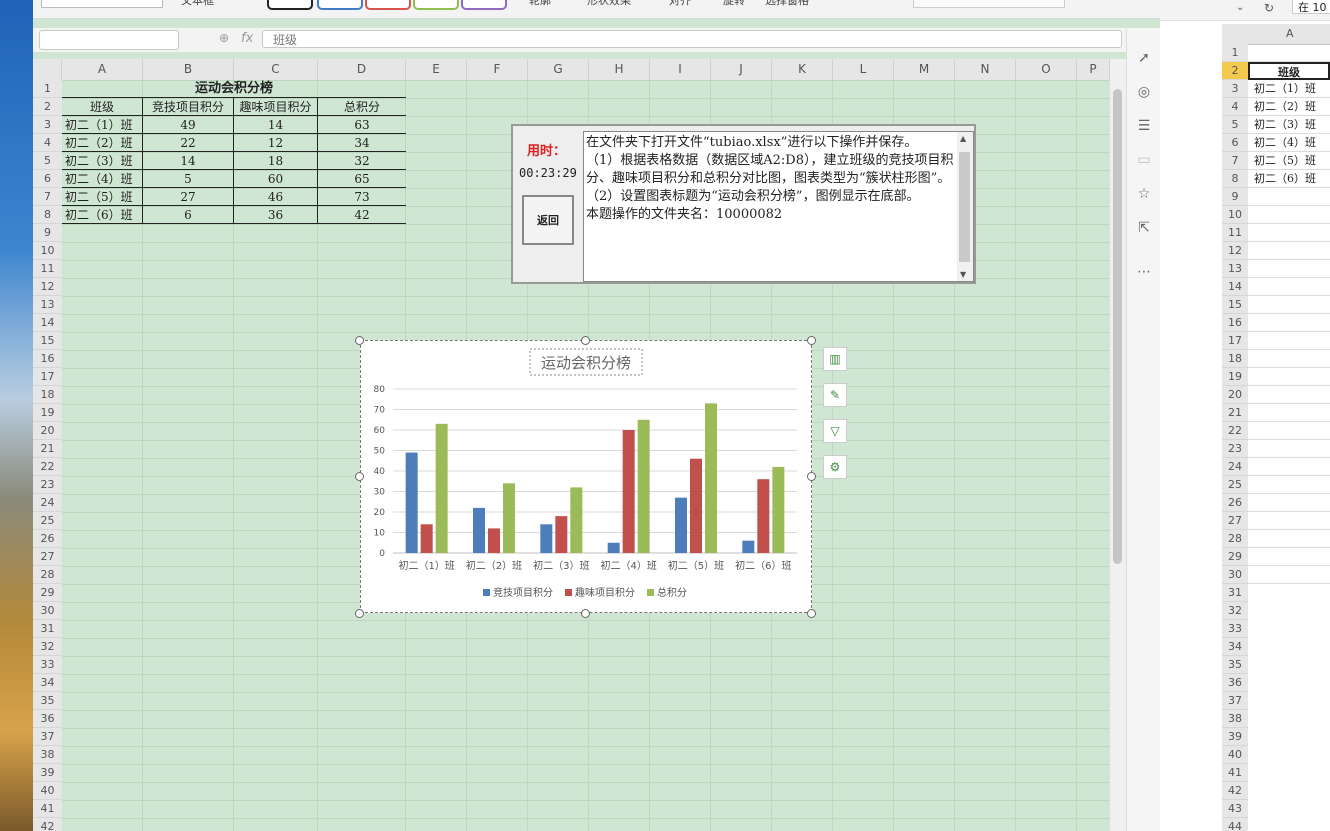  Describe the element at coordinates (276, 125) in the screenshot. I see `table-cell: 14` at that location.